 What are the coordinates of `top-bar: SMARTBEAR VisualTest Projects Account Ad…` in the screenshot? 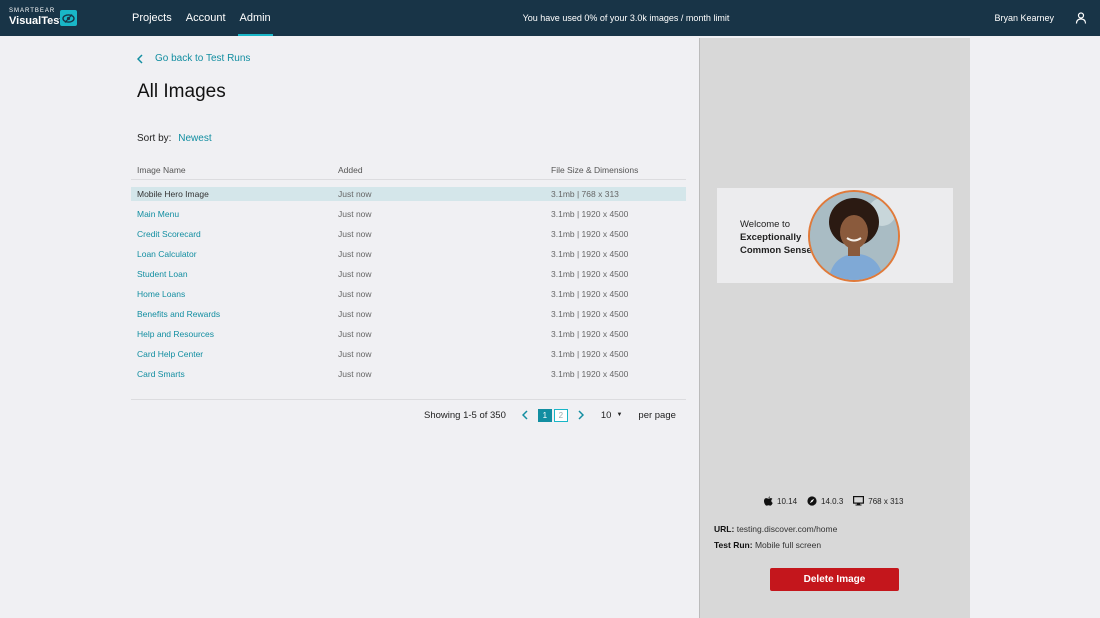 It's located at (550, 18).